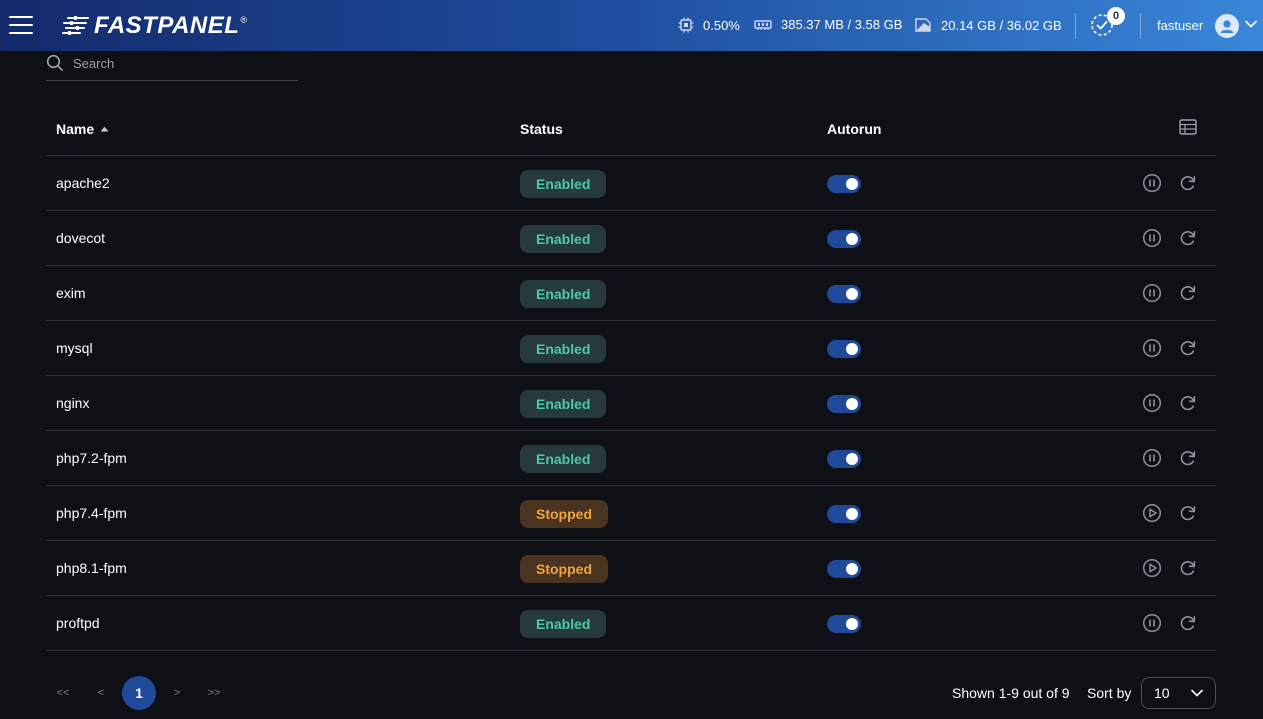 This screenshot has width=1263, height=719. What do you see at coordinates (631, 458) in the screenshot?
I see `table-row: php7.2-fpm Enabled` at bounding box center [631, 458].